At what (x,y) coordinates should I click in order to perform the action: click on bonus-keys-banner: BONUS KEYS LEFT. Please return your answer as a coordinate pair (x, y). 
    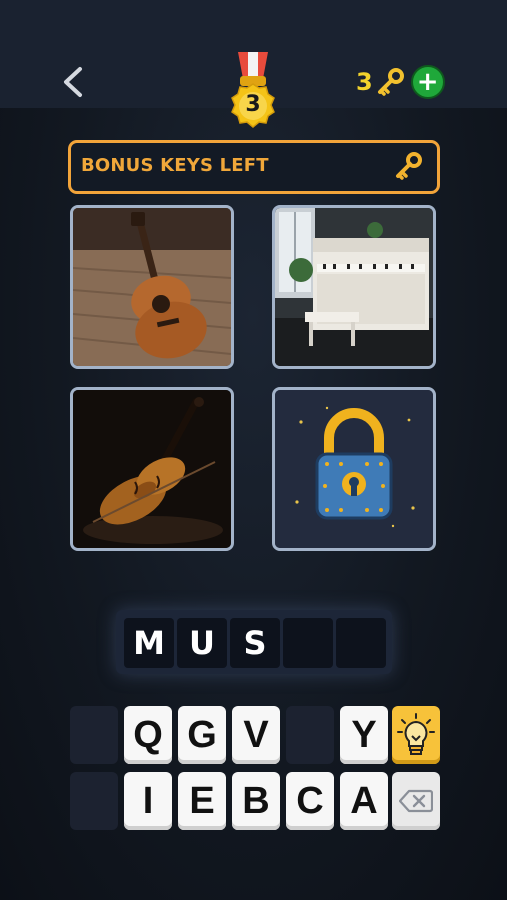
    Looking at the image, I should click on (254, 167).